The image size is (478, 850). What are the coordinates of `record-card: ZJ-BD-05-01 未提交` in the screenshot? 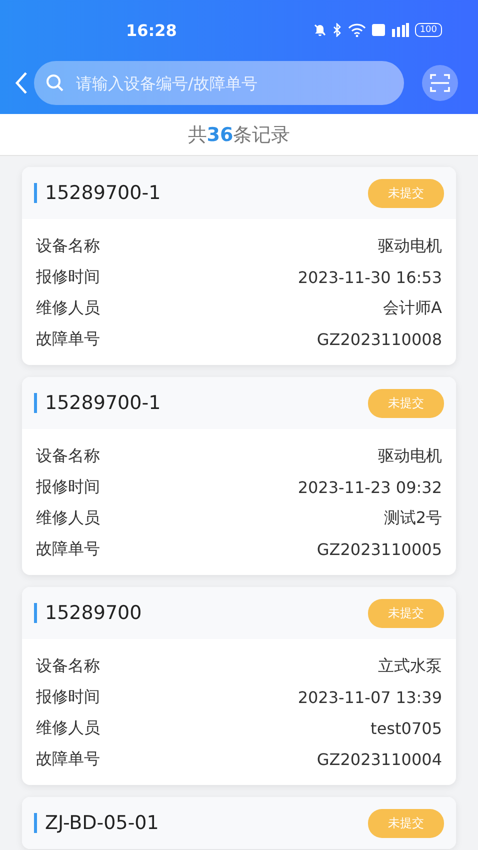 It's located at (239, 823).